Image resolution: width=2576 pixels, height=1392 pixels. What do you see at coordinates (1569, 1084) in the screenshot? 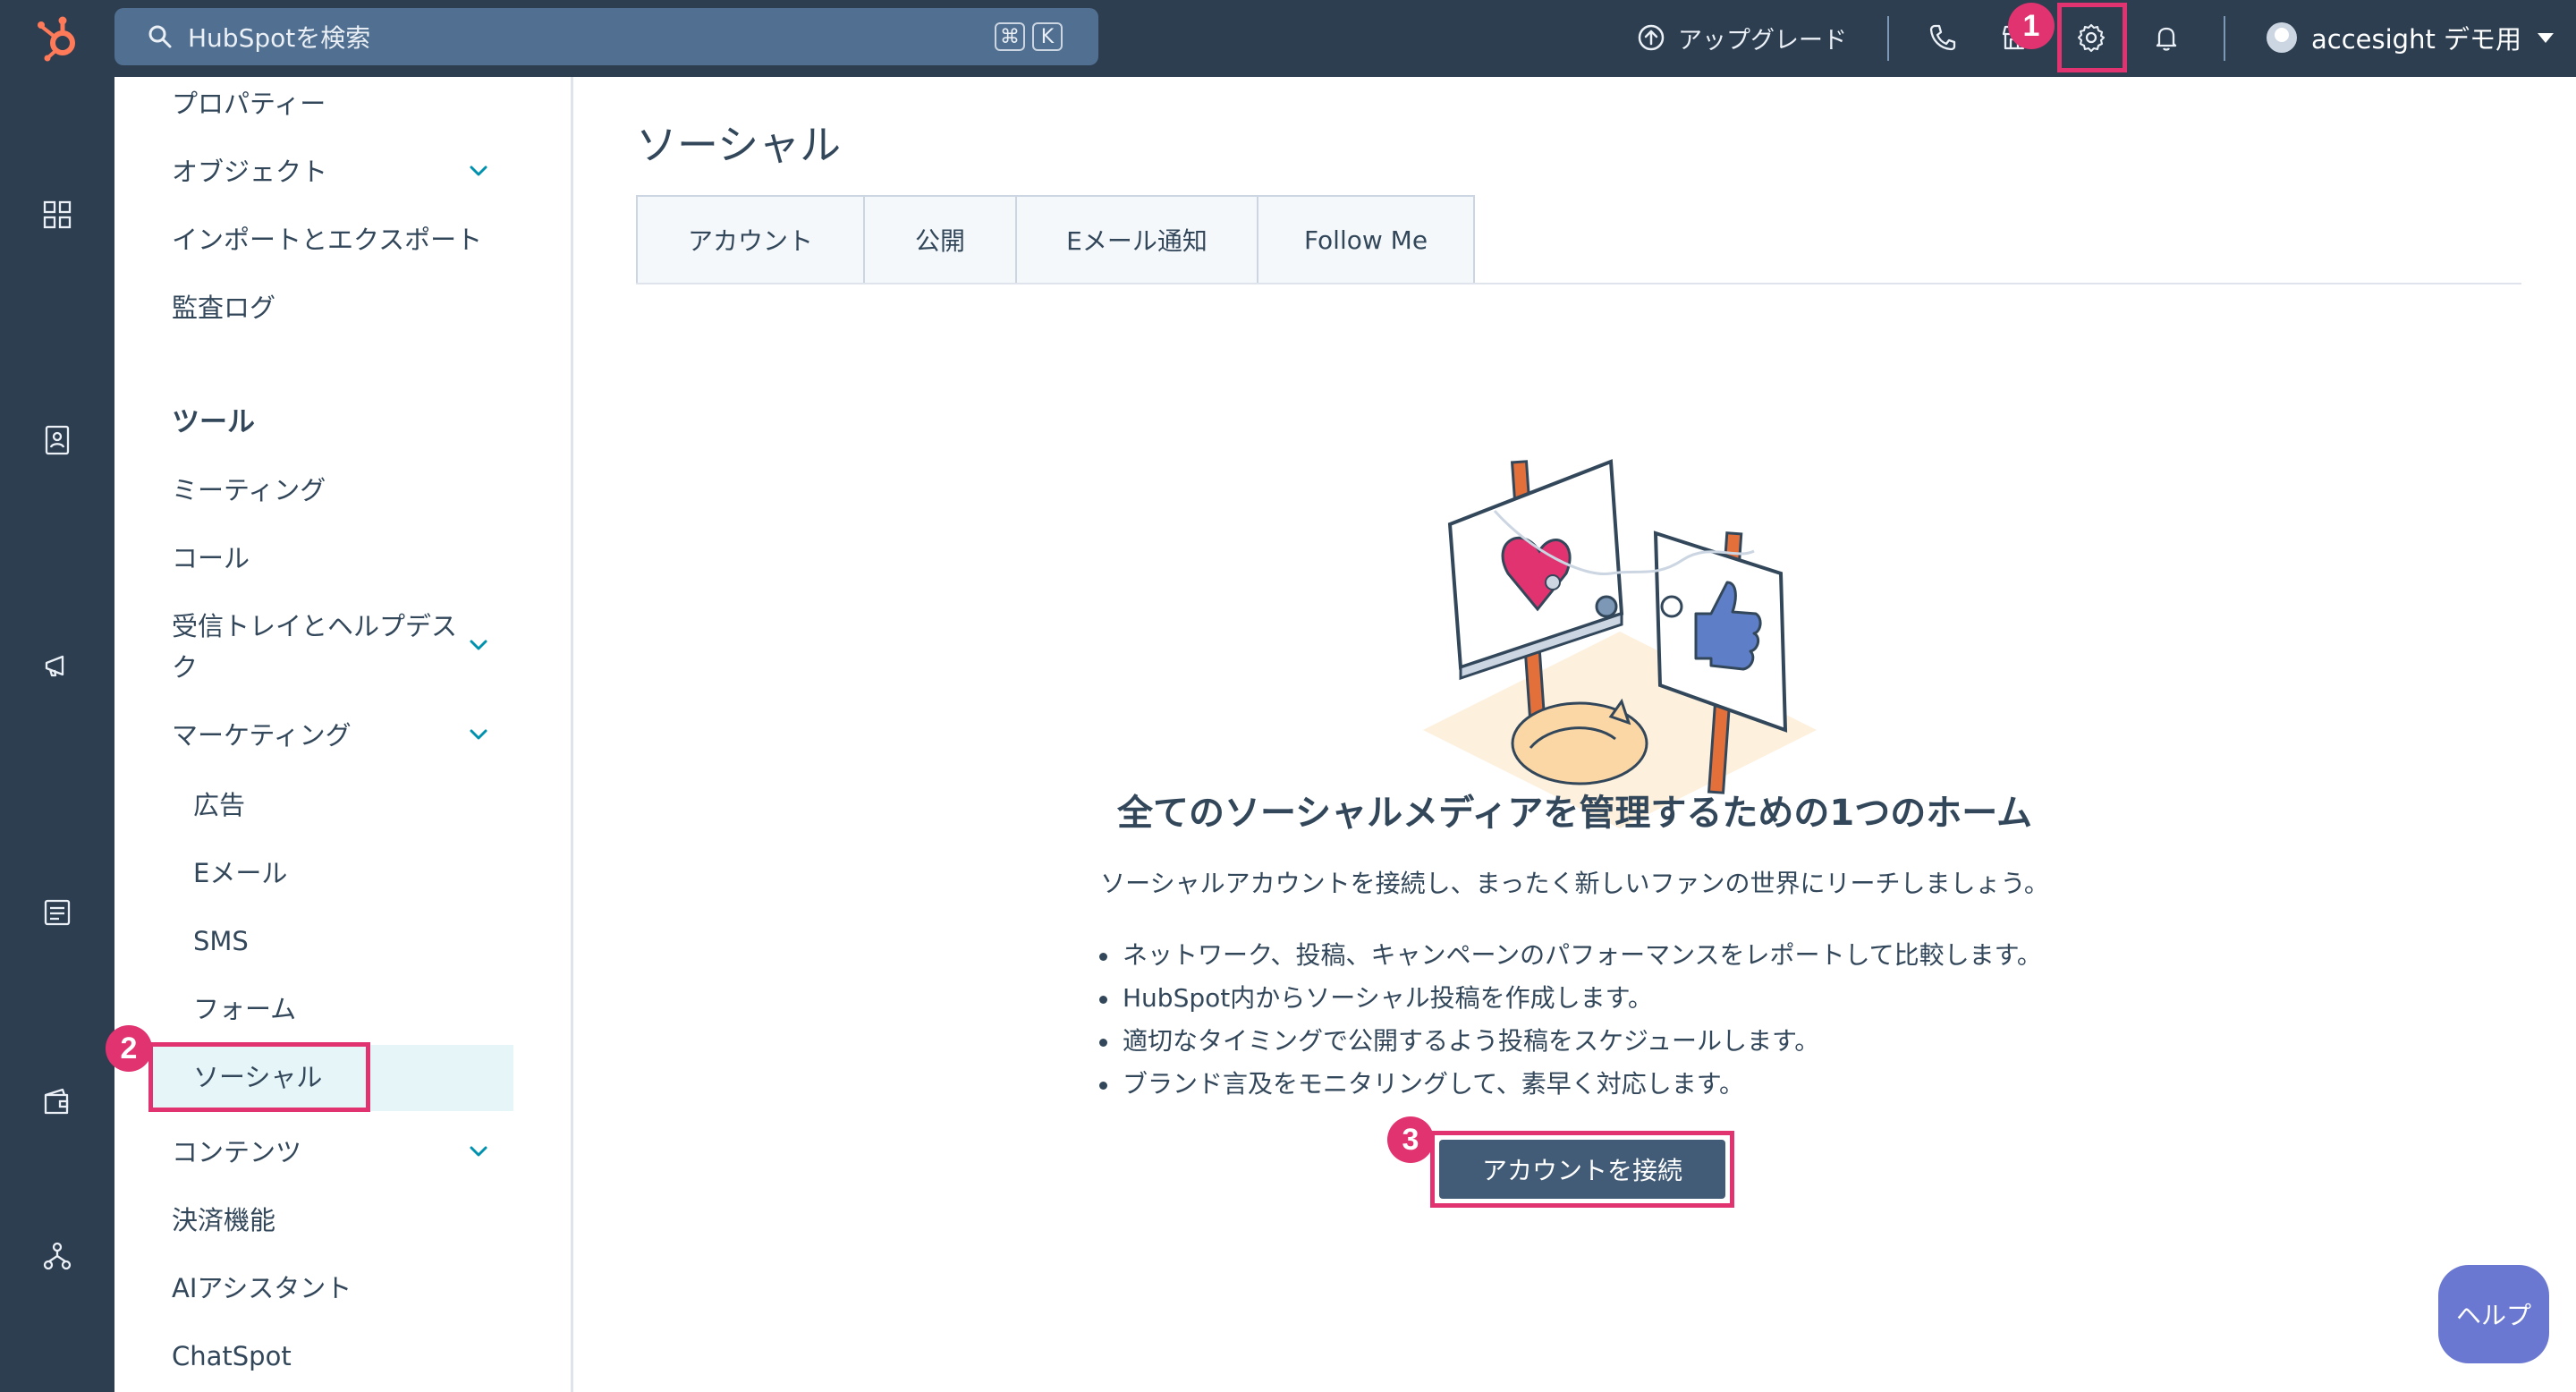
I see `list-item: ブランド言及をモニタリングして、素早く対応します。` at bounding box center [1569, 1084].